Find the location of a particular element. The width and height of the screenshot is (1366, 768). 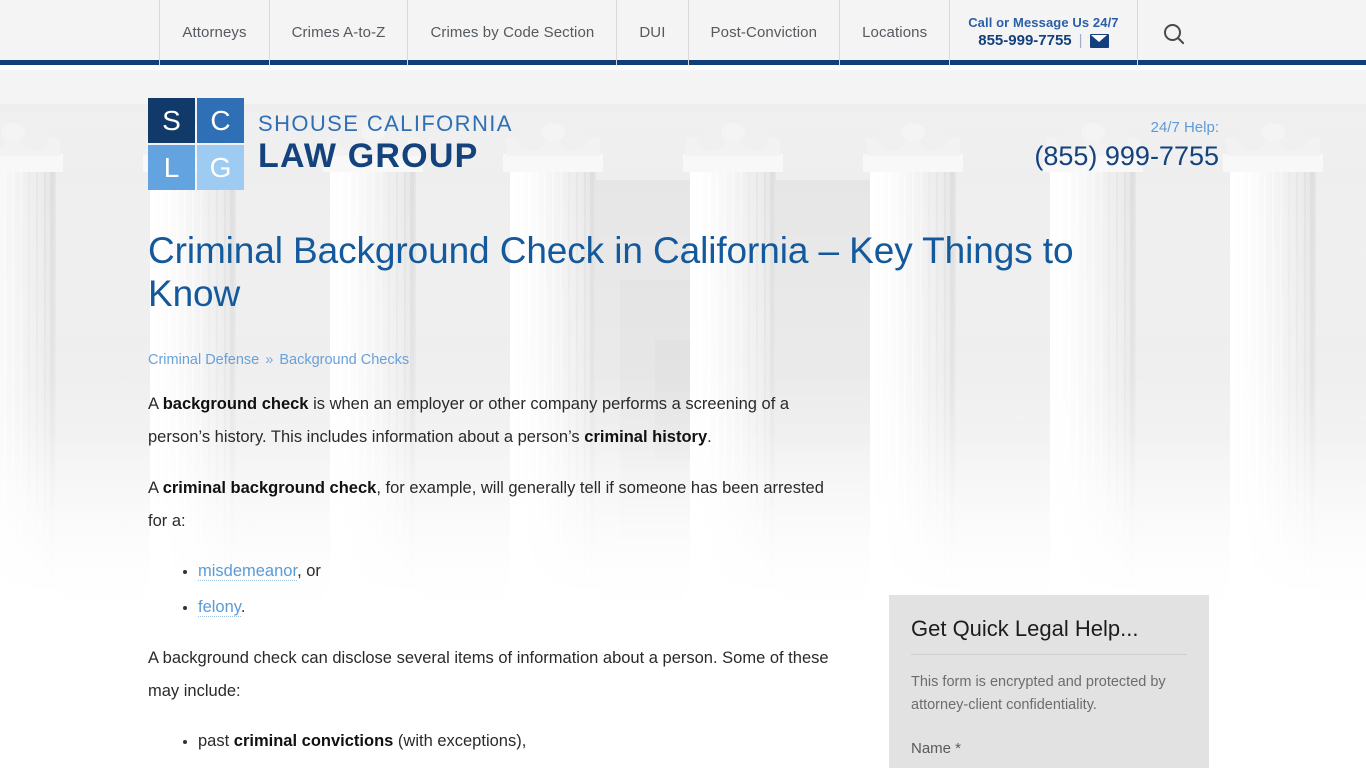

logo-letter-l: L is located at coordinates (171, 167).